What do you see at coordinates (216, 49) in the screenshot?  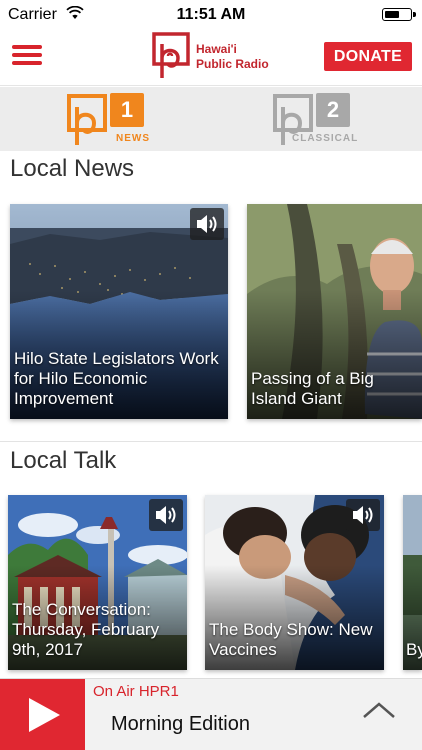 I see `logo-line1: Hawai'i` at bounding box center [216, 49].